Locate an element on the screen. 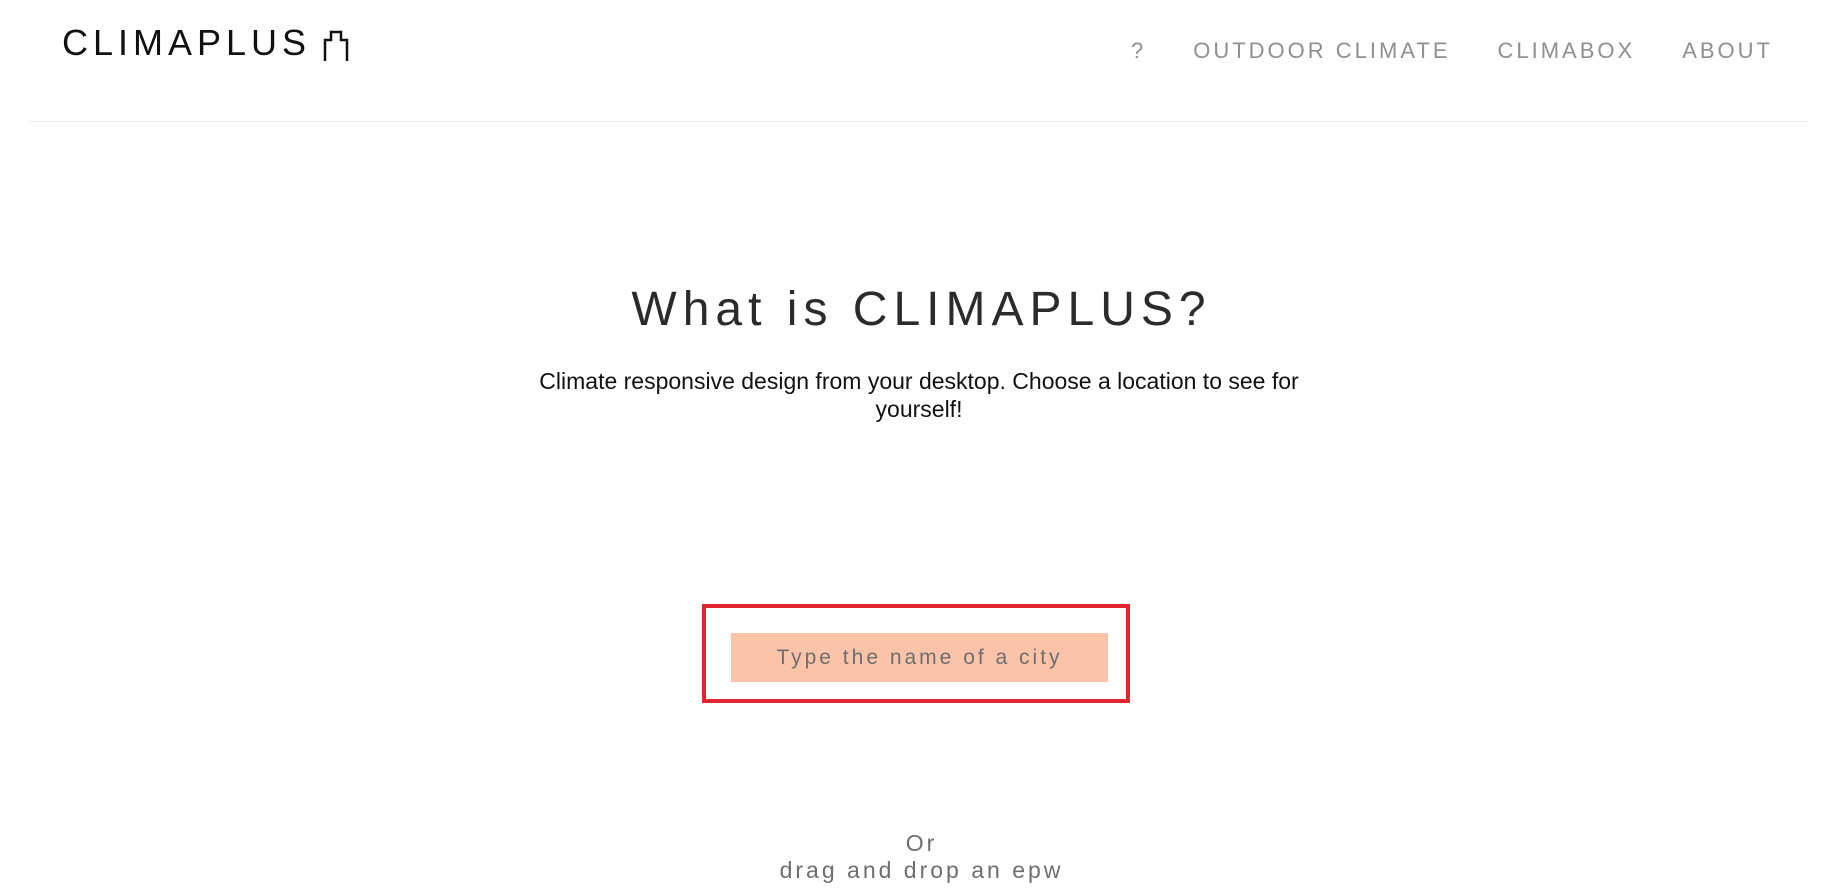 This screenshot has width=1843, height=889. logo: CLIMAPLUS is located at coordinates (208, 43).